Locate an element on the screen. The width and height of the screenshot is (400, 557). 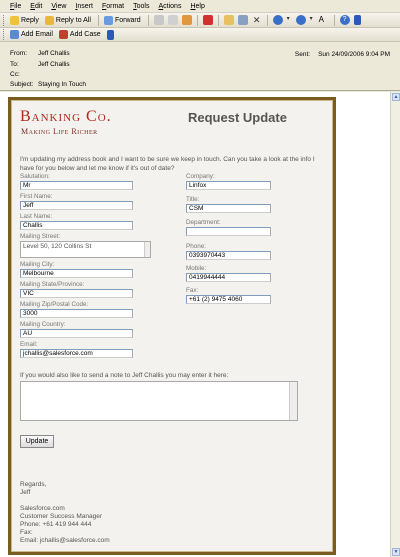
first-name-label: First Name: is located at coordinates (36, 196).